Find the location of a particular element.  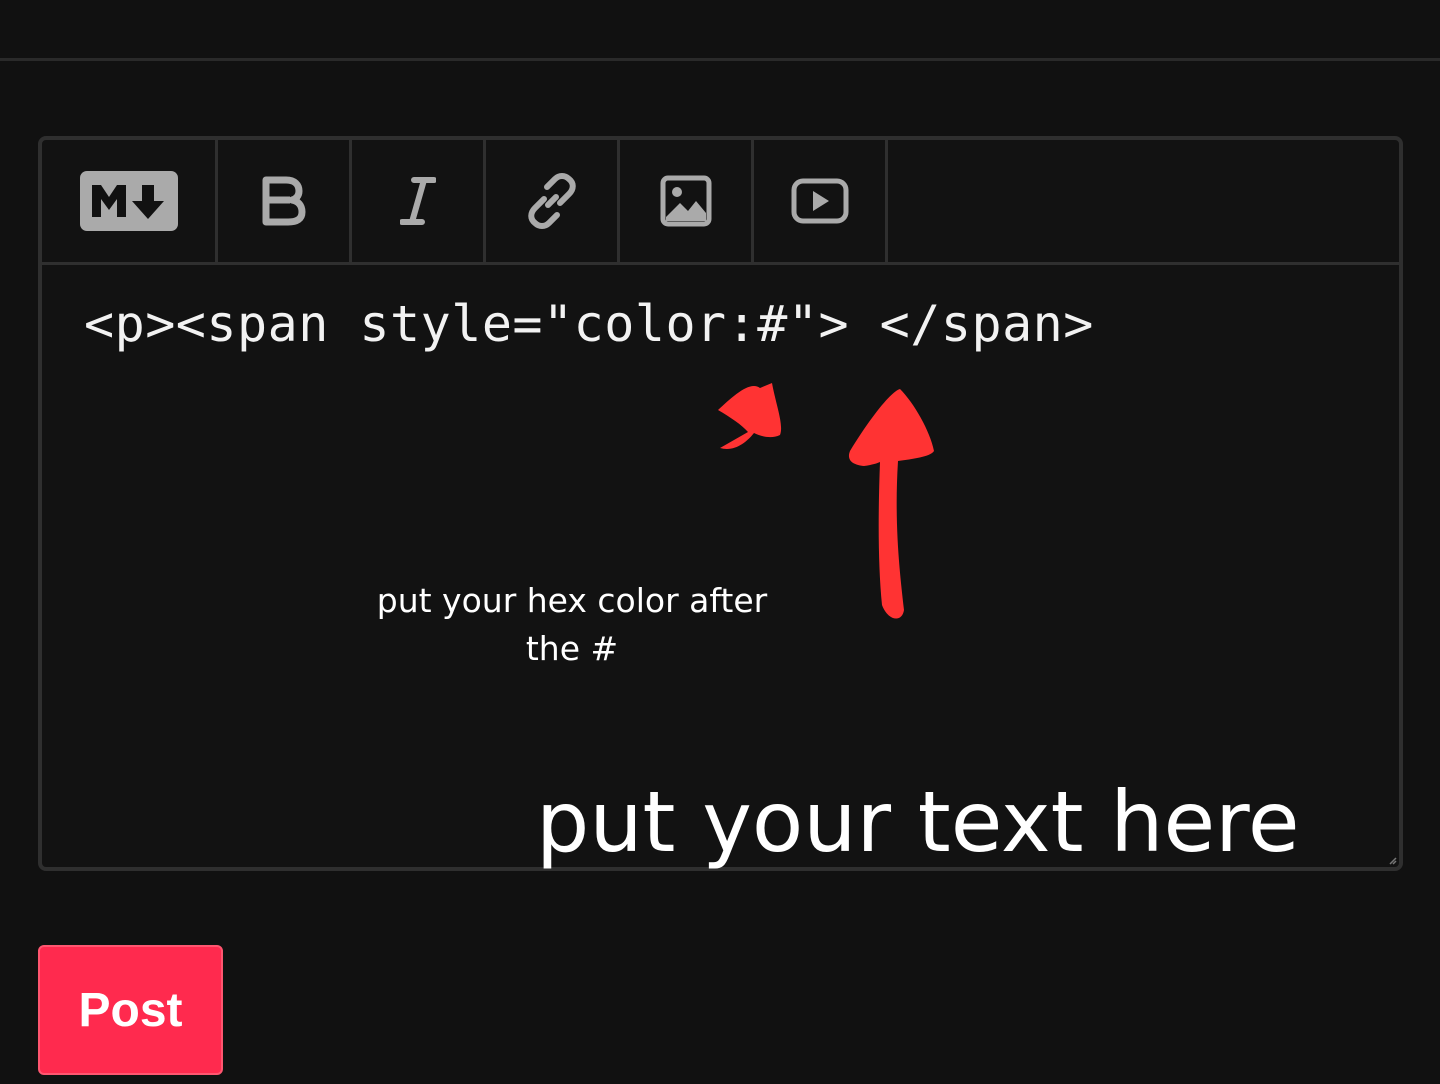

post-button: Post is located at coordinates (130, 1010).